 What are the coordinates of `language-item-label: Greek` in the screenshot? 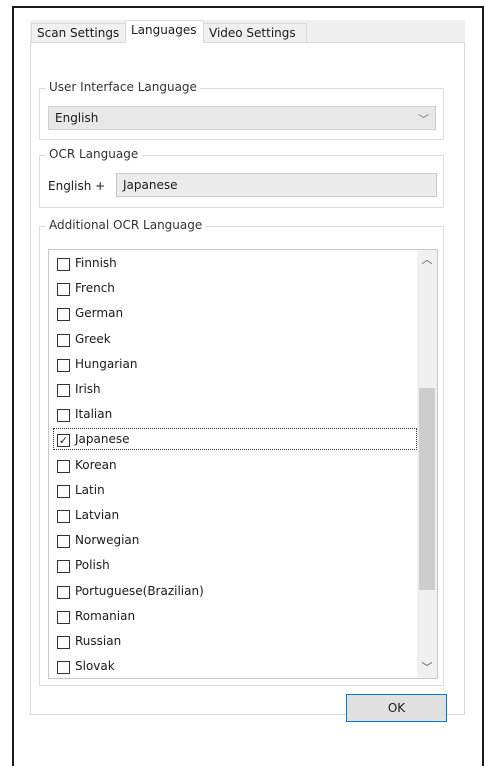 It's located at (93, 338).